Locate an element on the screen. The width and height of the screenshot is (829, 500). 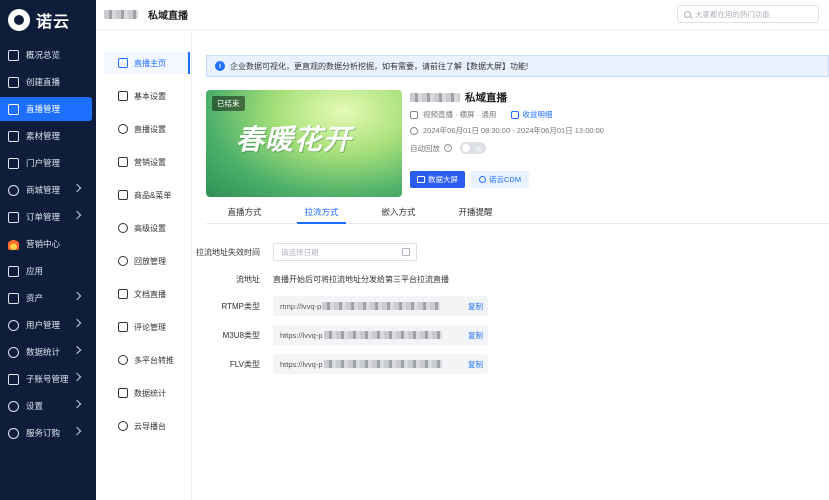
sidebar-item-orders: 订单管理 is located at coordinates (46, 217).